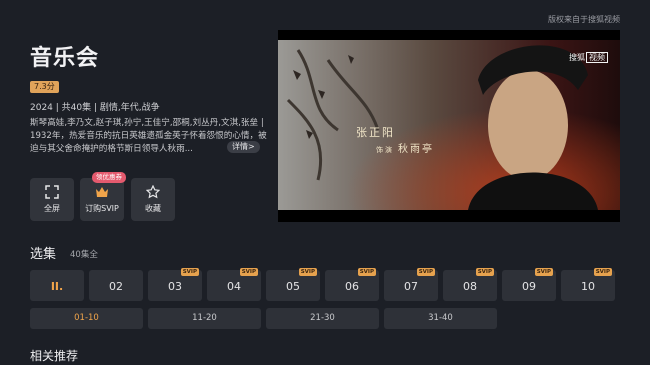 This screenshot has width=650, height=365. What do you see at coordinates (43, 254) in the screenshot?
I see `episodes-section-title: 选集` at bounding box center [43, 254].